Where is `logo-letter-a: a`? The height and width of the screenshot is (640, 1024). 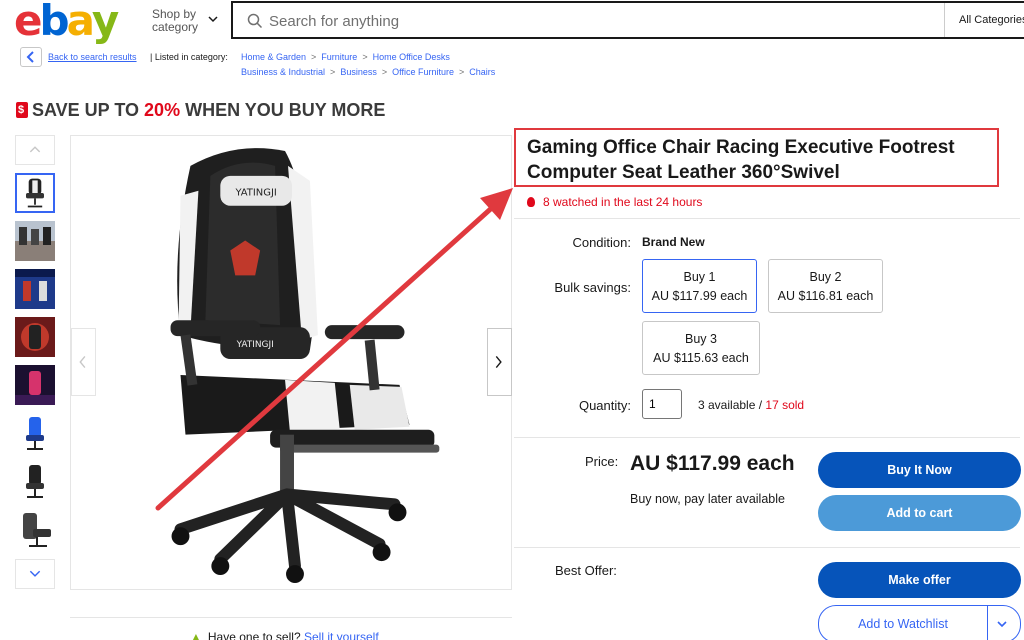 logo-letter-a: a is located at coordinates (80, 22).